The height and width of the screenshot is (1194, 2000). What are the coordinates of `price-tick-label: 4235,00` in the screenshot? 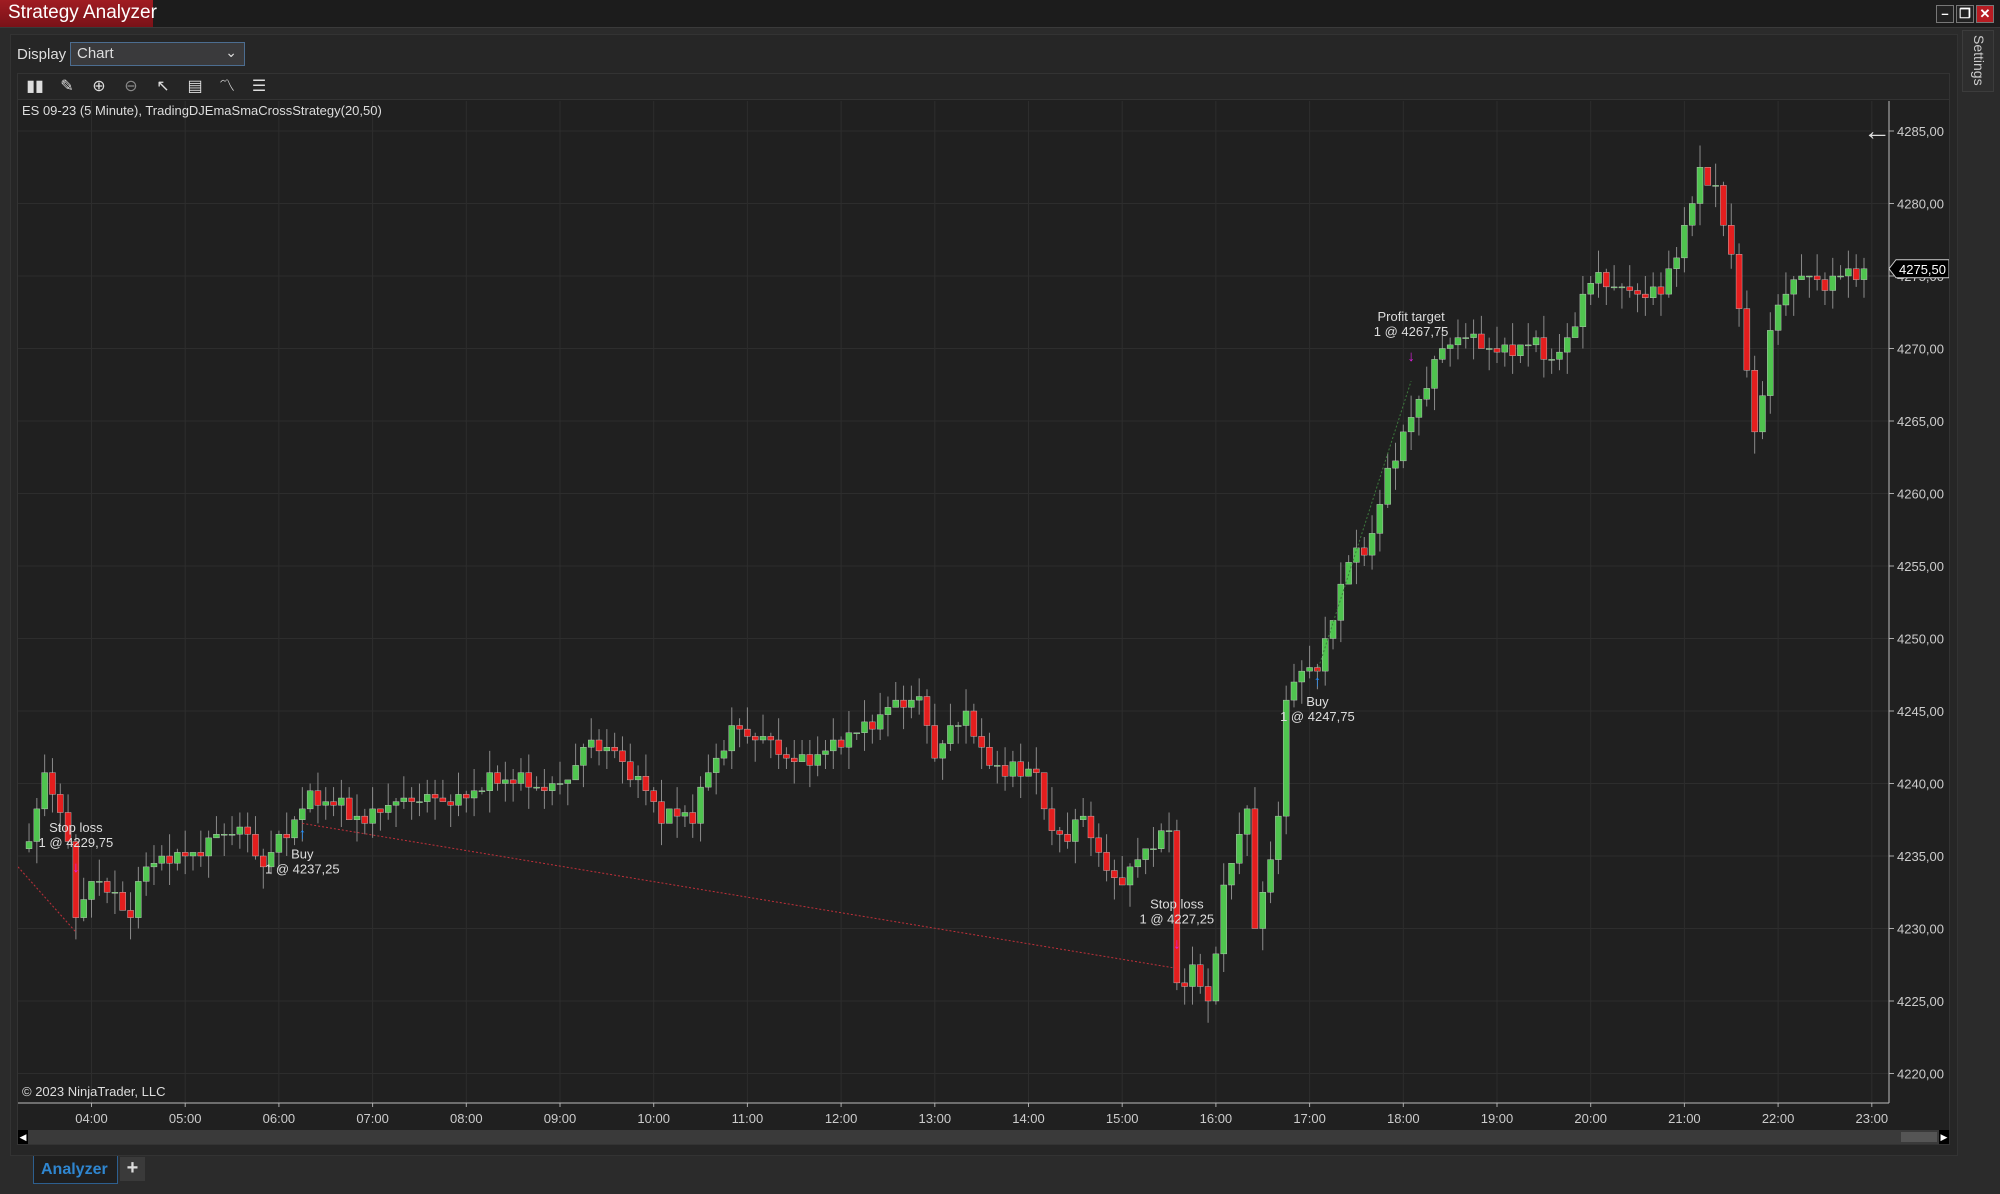 It's located at (1920, 856).